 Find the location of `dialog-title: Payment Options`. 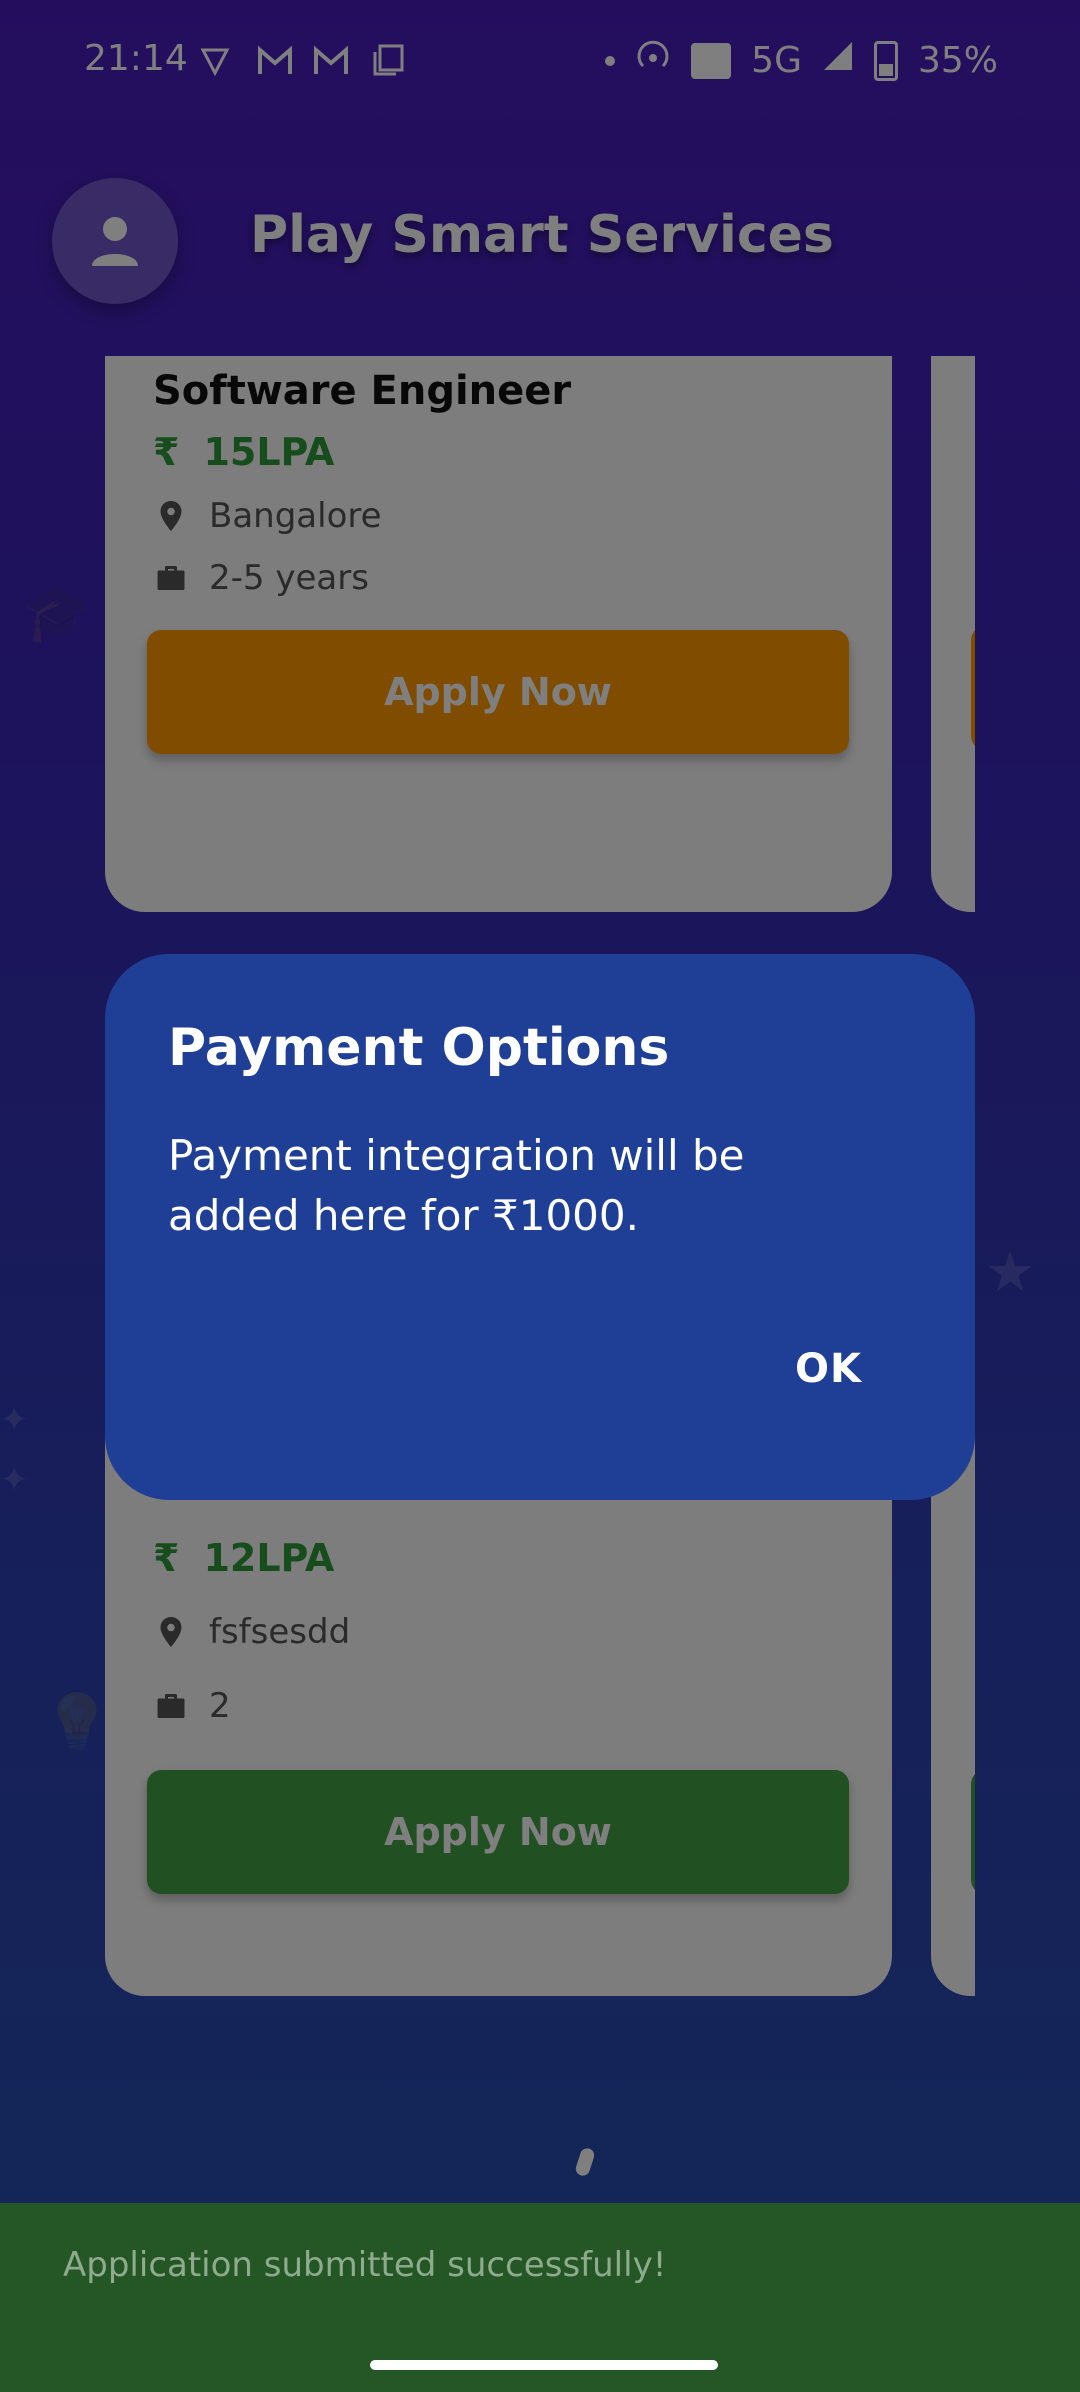

dialog-title: Payment Options is located at coordinates (419, 1048).